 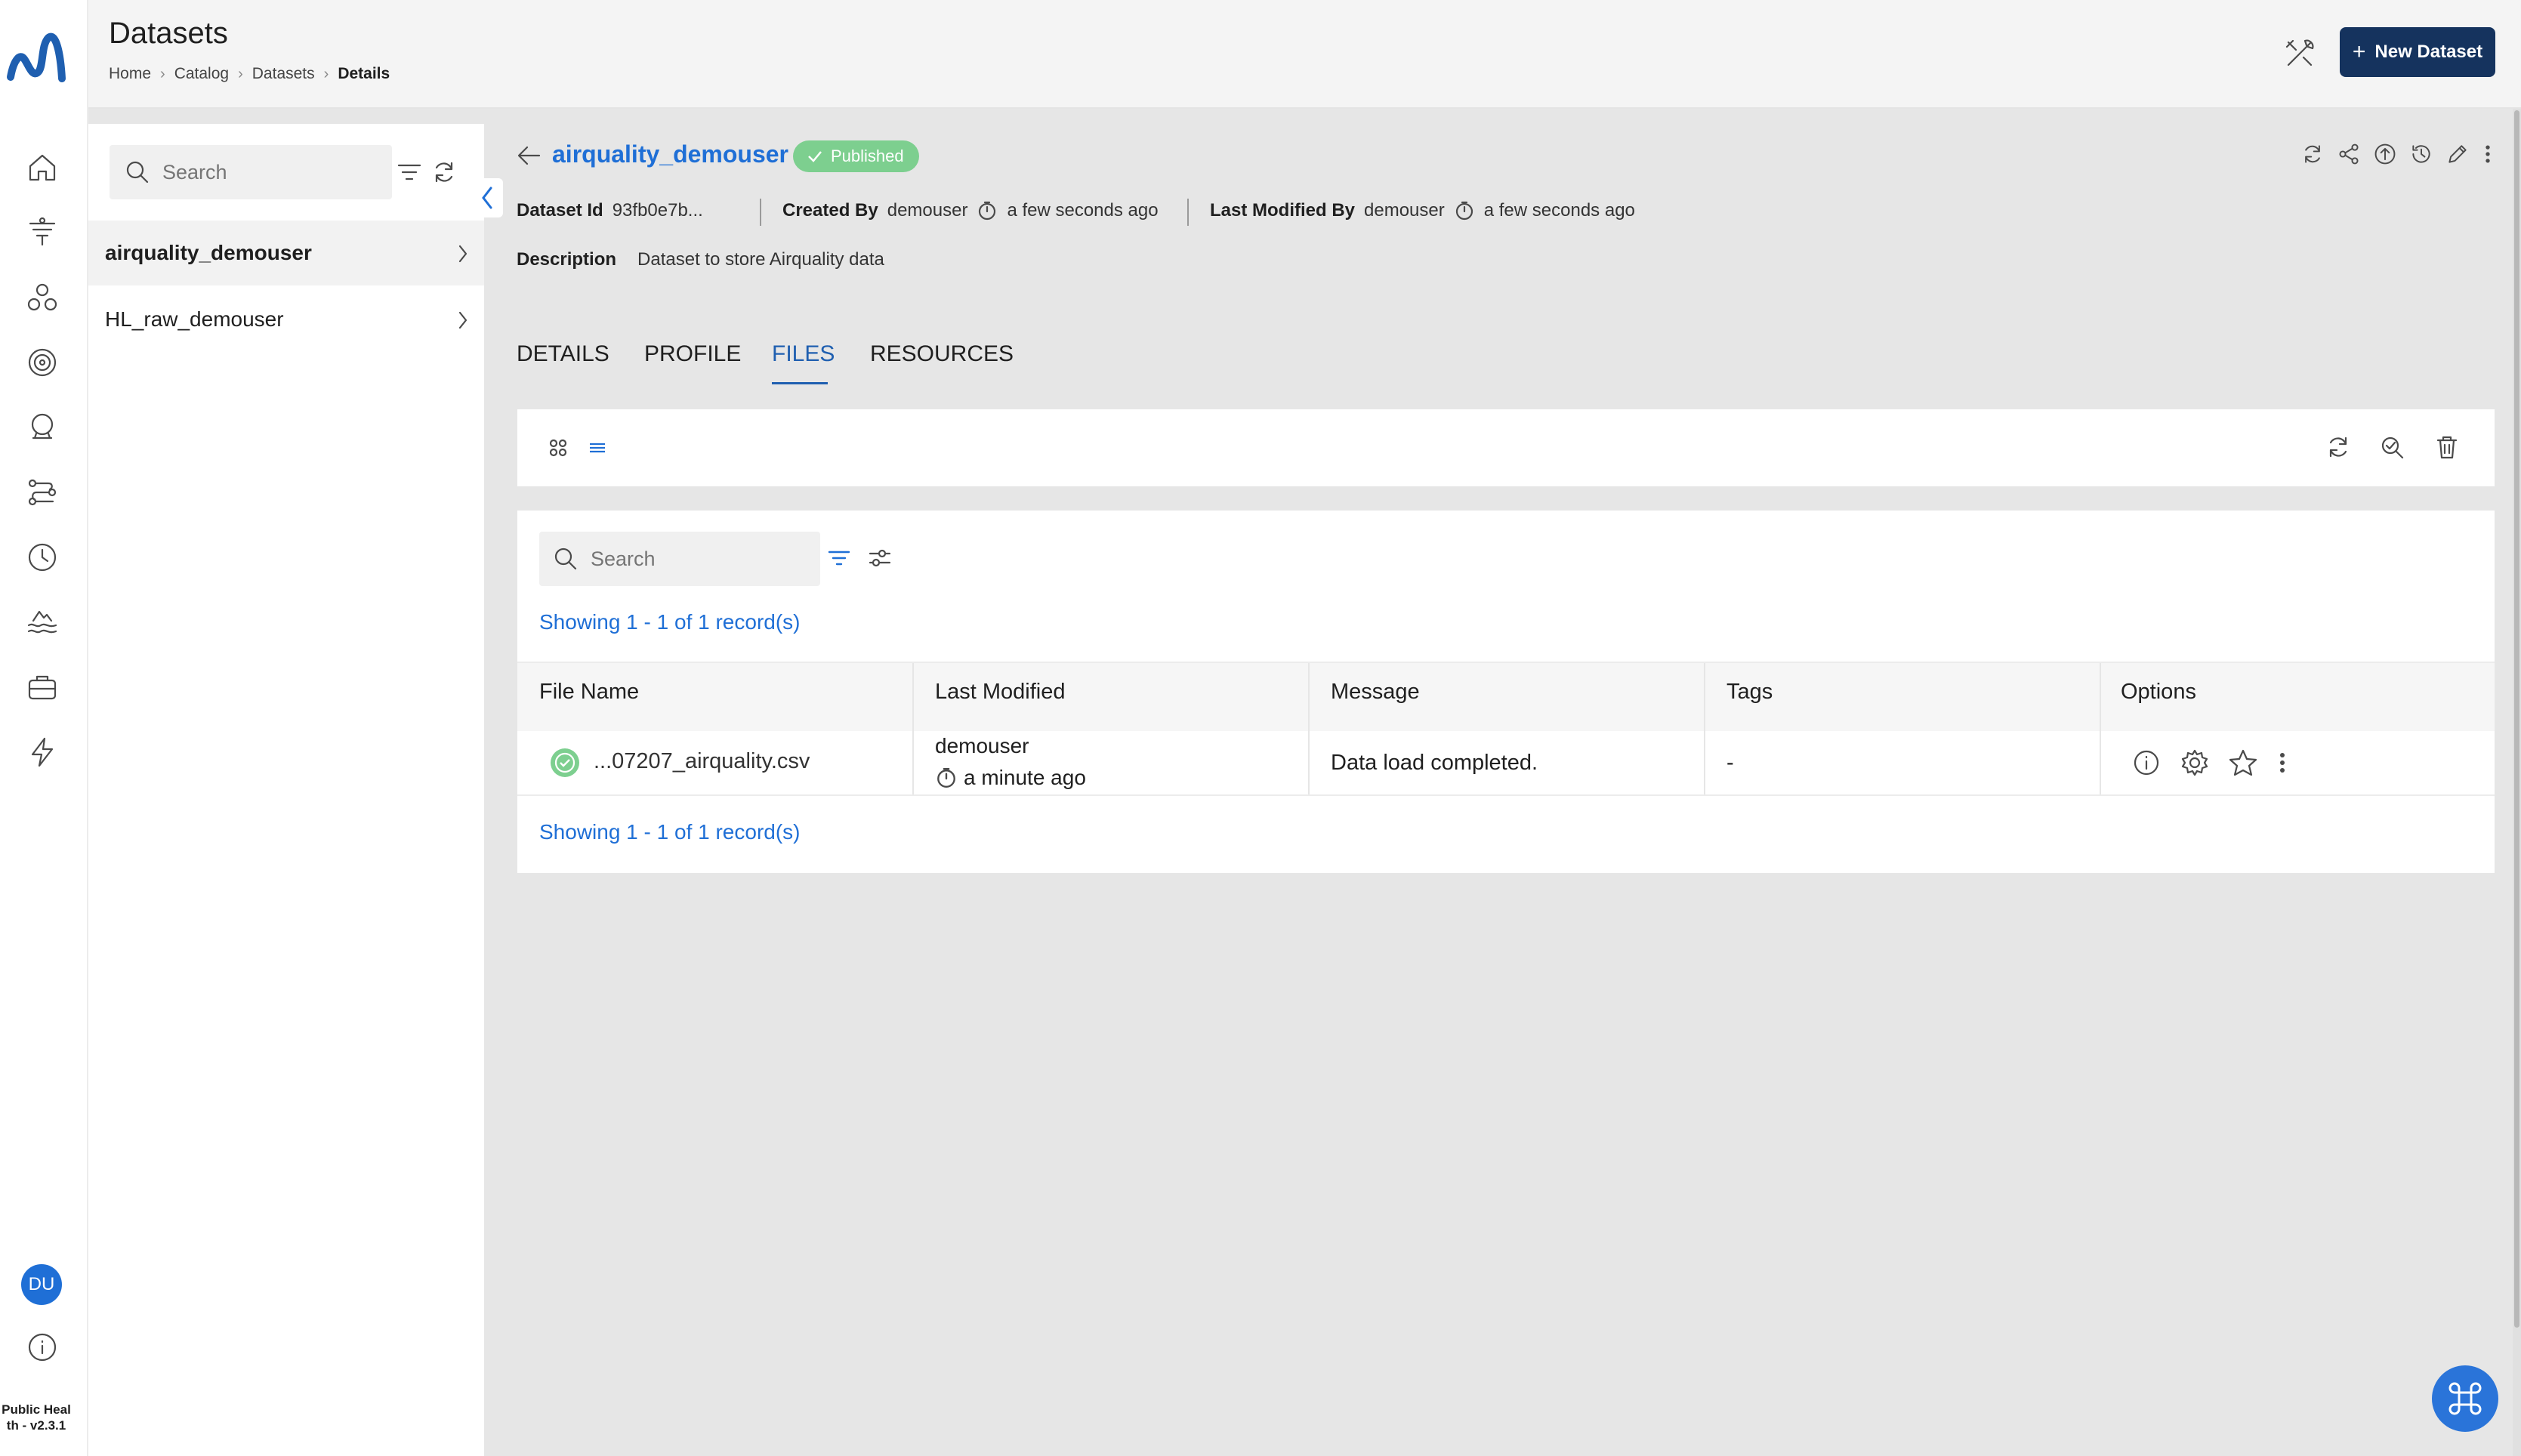 I want to click on tags-cell: -, so click(x=1730, y=763).